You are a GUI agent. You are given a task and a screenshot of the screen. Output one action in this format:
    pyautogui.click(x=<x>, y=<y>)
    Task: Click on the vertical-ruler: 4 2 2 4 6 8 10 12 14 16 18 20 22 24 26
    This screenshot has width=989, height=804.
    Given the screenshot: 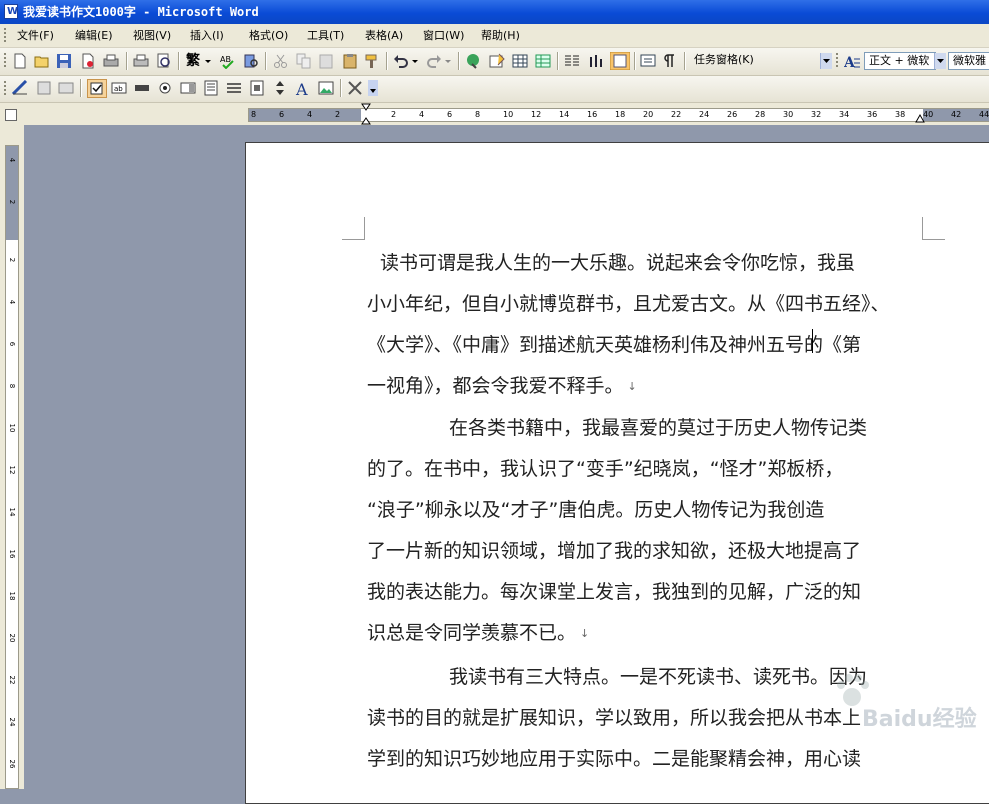 What is the action you would take?
    pyautogui.click(x=12, y=457)
    